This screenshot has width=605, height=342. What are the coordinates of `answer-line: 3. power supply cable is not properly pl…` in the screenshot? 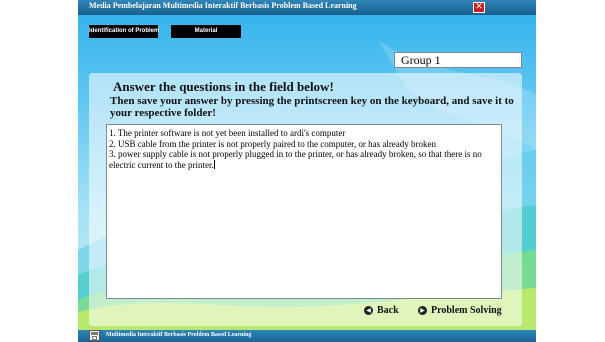 It's located at (304, 159).